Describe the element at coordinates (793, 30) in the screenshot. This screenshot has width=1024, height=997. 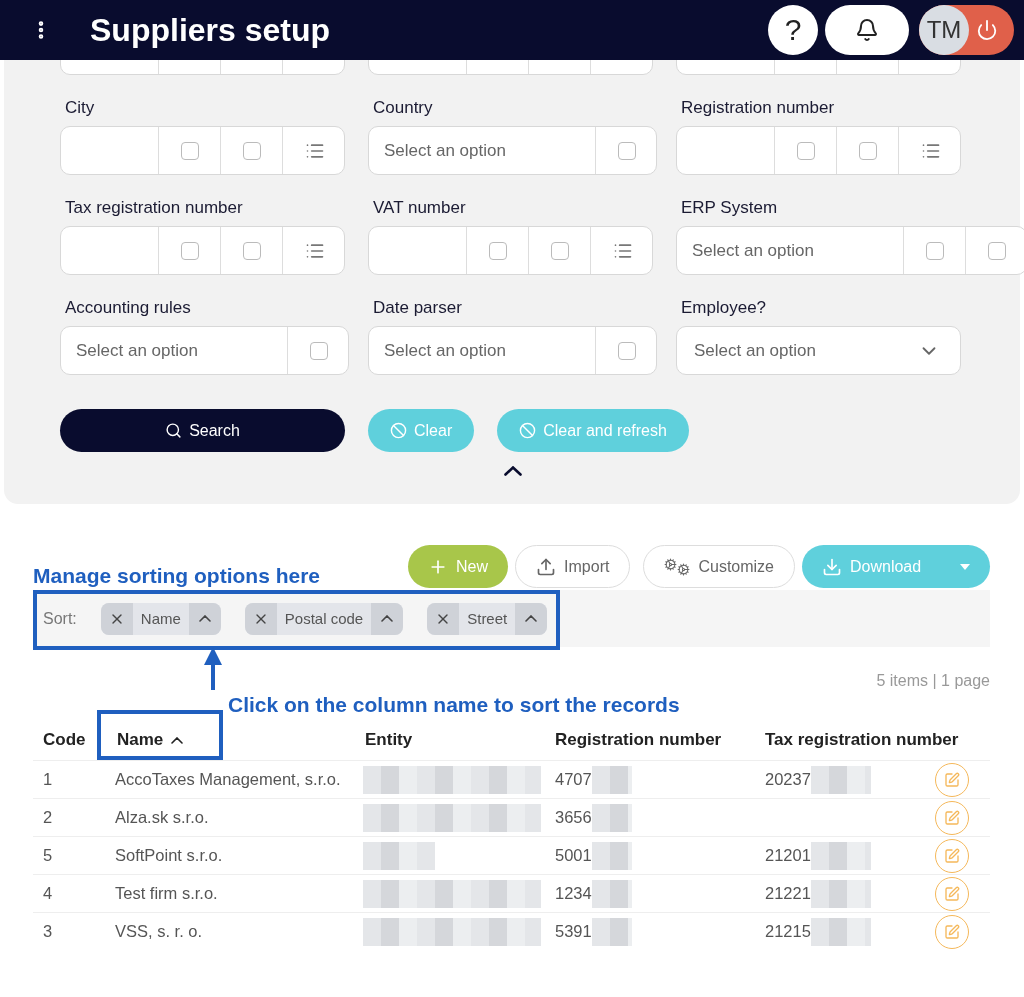
I see `help-button: ?` at that location.